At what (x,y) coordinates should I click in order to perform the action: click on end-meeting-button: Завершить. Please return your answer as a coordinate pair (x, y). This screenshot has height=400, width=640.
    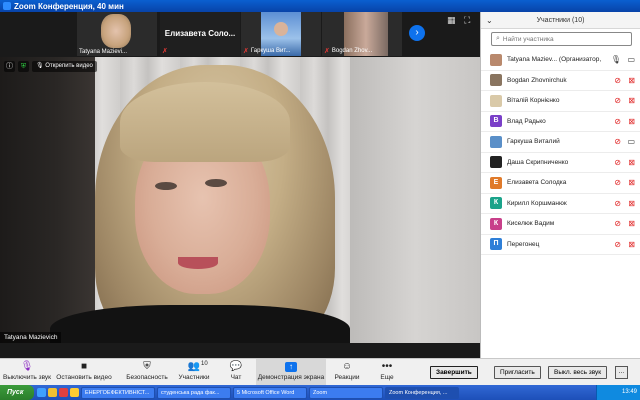
    Looking at the image, I should click on (454, 372).